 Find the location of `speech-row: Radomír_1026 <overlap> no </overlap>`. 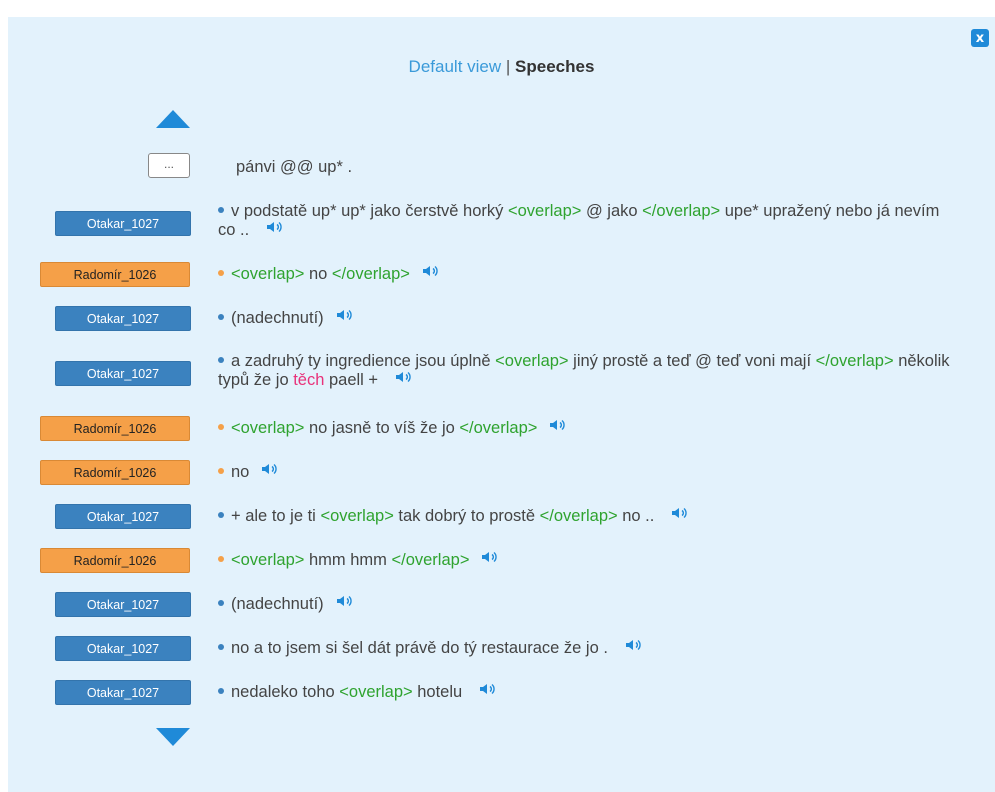

speech-row: Radomír_1026 <overlap> no </overlap> is located at coordinates (501, 274).